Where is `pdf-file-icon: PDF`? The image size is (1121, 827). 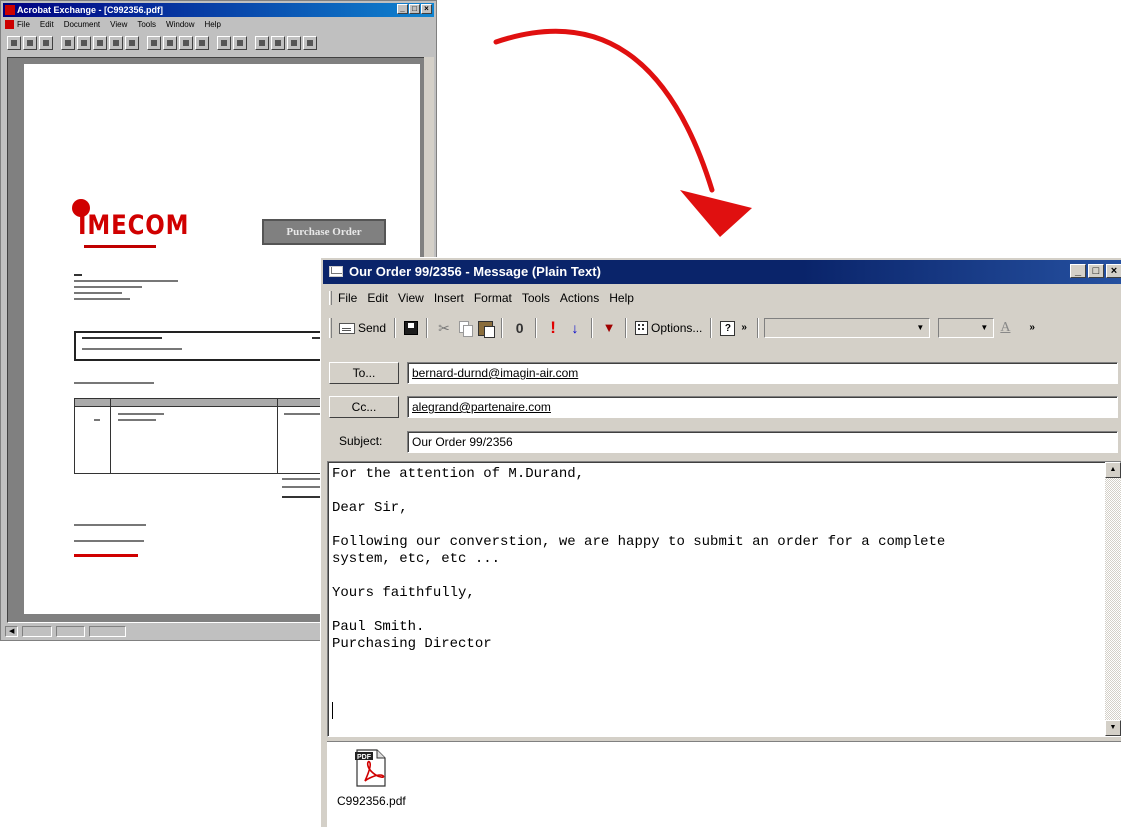 pdf-file-icon: PDF is located at coordinates (371, 768).